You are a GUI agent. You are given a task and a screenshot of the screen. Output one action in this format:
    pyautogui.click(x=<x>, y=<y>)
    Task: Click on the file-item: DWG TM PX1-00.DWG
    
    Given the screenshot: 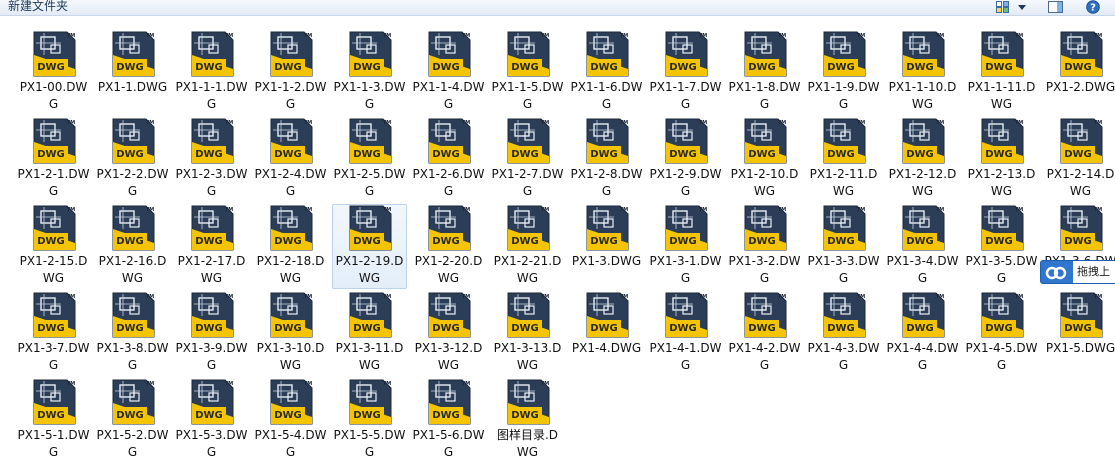 What is the action you would take?
    pyautogui.click(x=53, y=72)
    